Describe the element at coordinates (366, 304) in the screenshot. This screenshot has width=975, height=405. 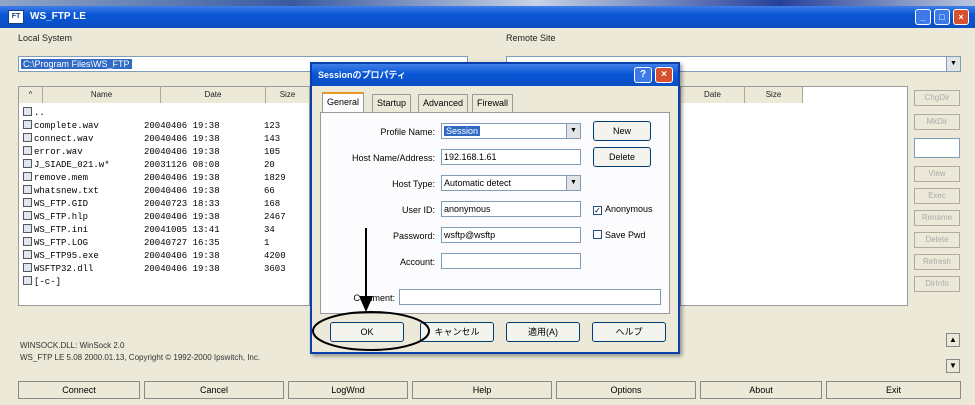
I see `annotation-arrowhead-icon` at that location.